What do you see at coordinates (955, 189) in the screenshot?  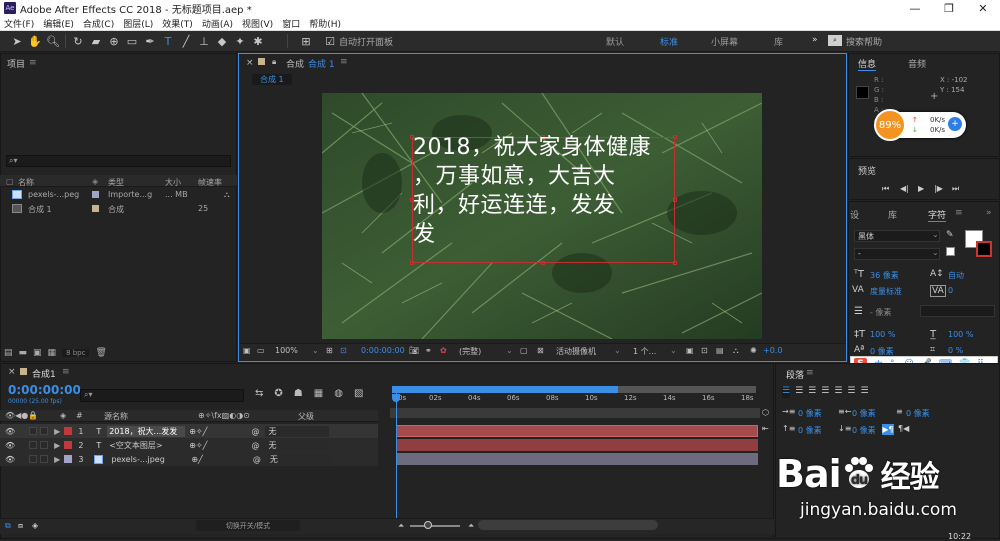 I see `last-frame-button: ⏭` at bounding box center [955, 189].